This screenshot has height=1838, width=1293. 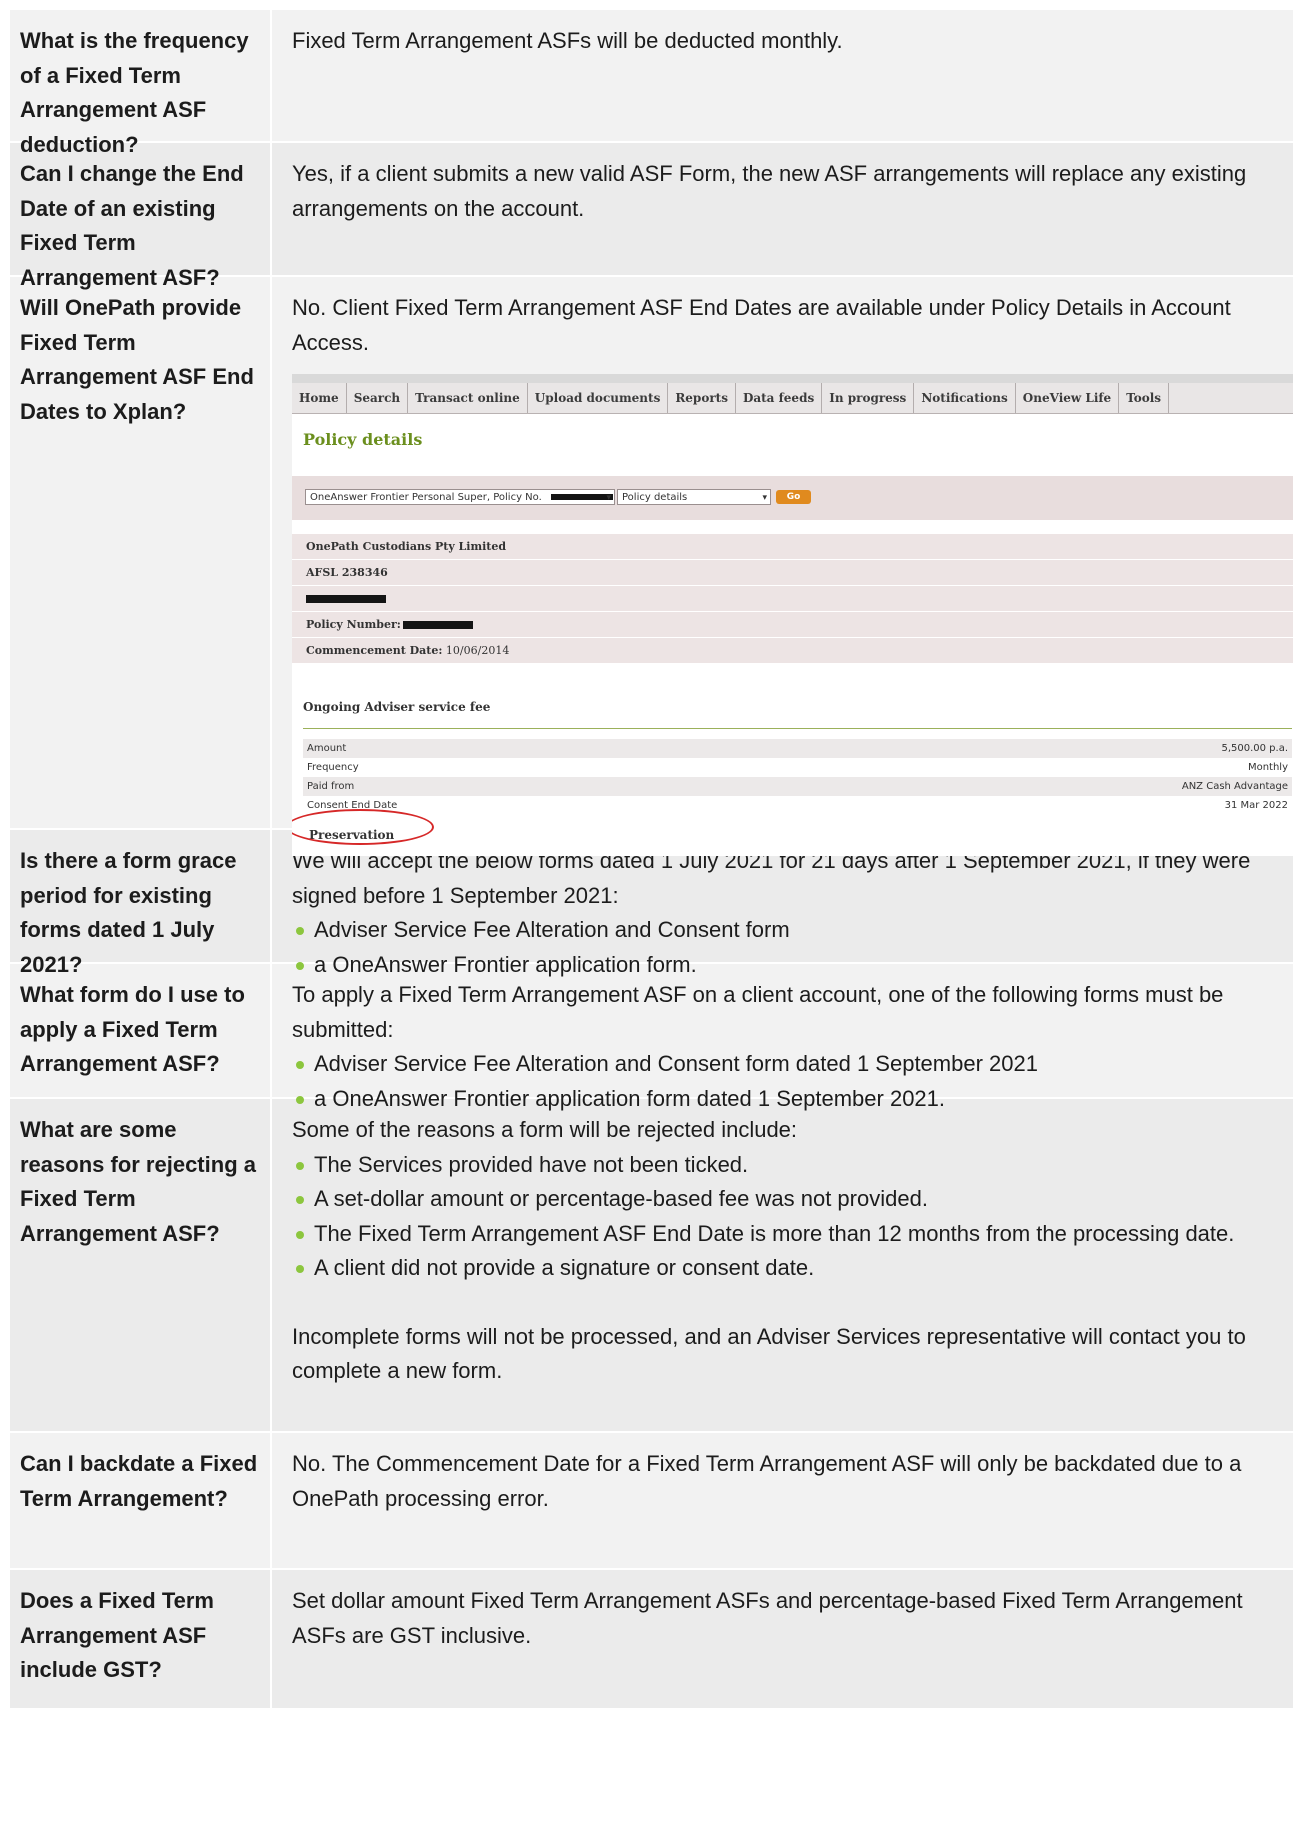 What do you see at coordinates (1144, 398) in the screenshot?
I see `nav-tools: Tools` at bounding box center [1144, 398].